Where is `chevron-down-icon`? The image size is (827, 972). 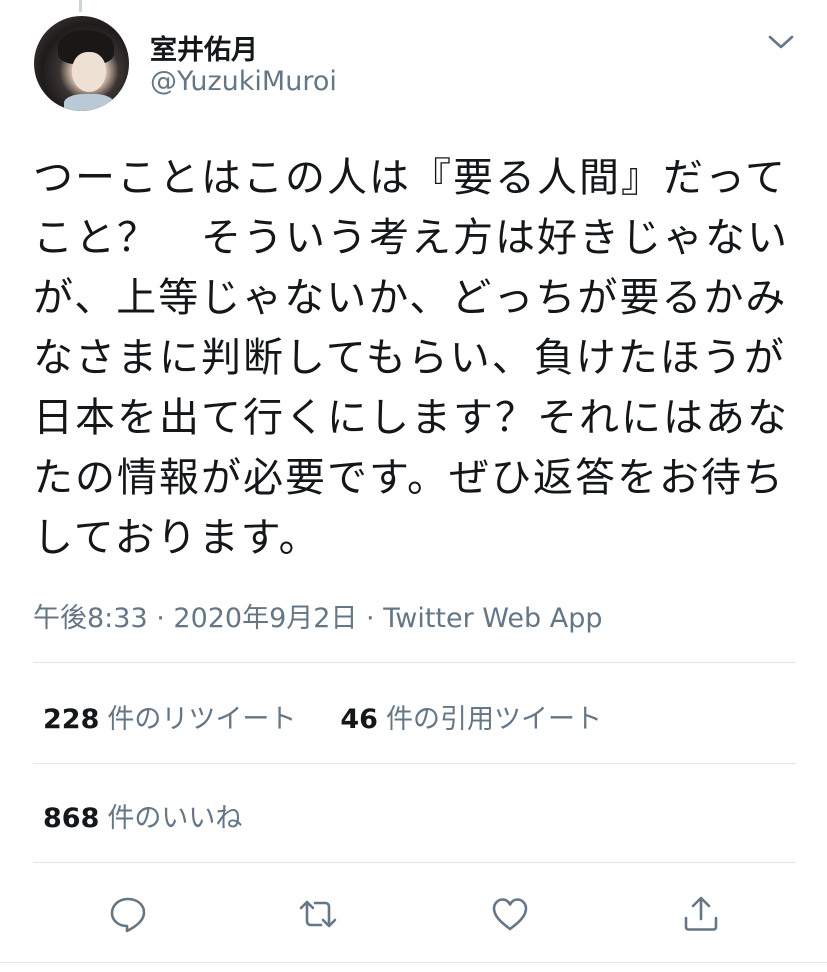
chevron-down-icon is located at coordinates (781, 42).